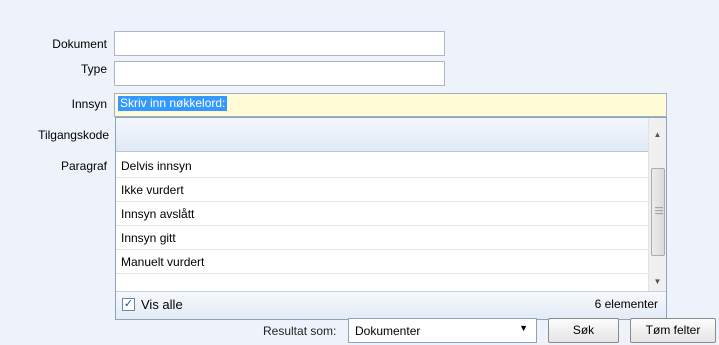 Image resolution: width=719 pixels, height=345 pixels. What do you see at coordinates (583, 330) in the screenshot?
I see `sok-button: Søk` at bounding box center [583, 330].